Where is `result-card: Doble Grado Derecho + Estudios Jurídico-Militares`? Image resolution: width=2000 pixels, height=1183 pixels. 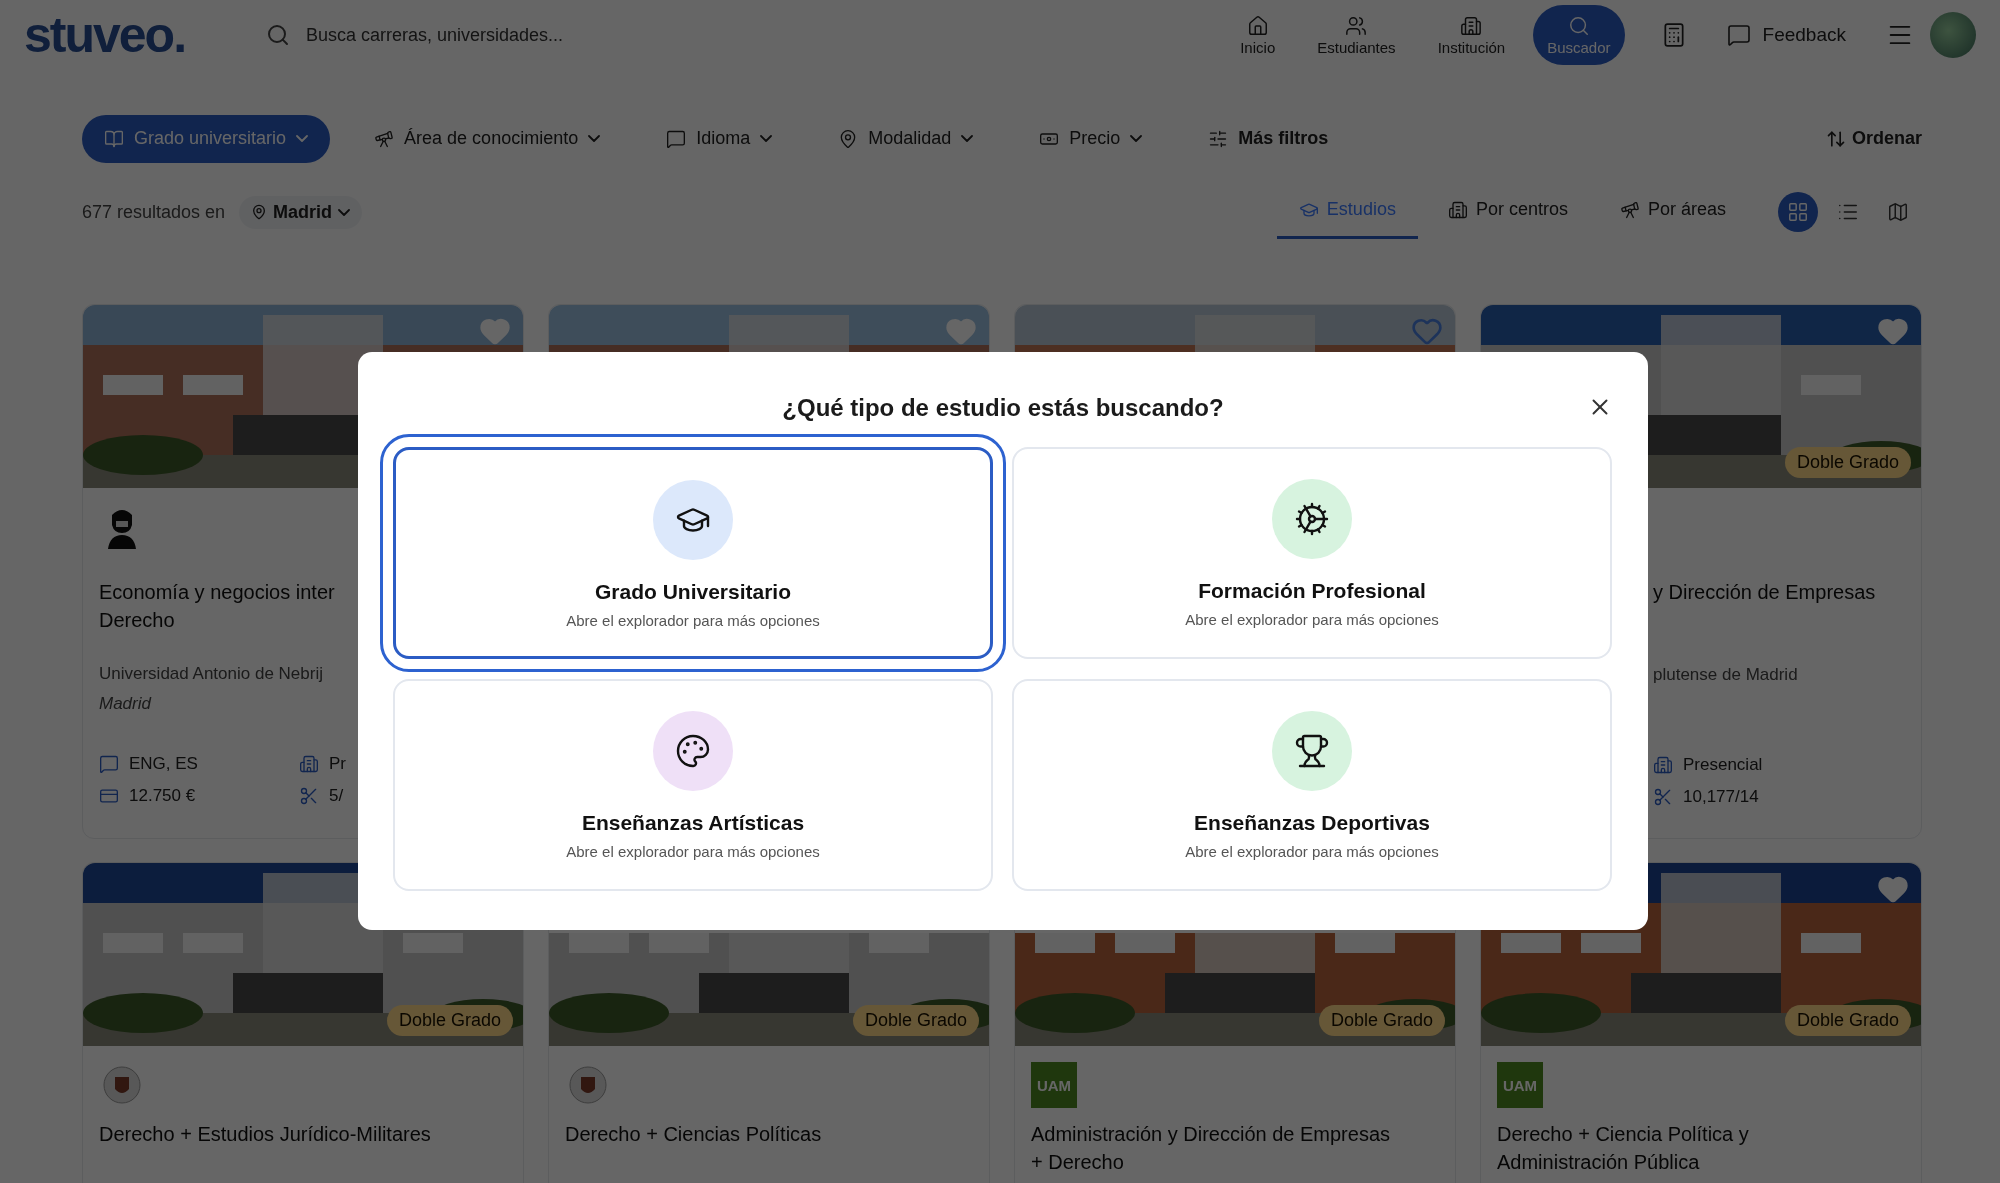
result-card: Doble Grado Derecho + Estudios Jurídico-Militares is located at coordinates (303, 1022).